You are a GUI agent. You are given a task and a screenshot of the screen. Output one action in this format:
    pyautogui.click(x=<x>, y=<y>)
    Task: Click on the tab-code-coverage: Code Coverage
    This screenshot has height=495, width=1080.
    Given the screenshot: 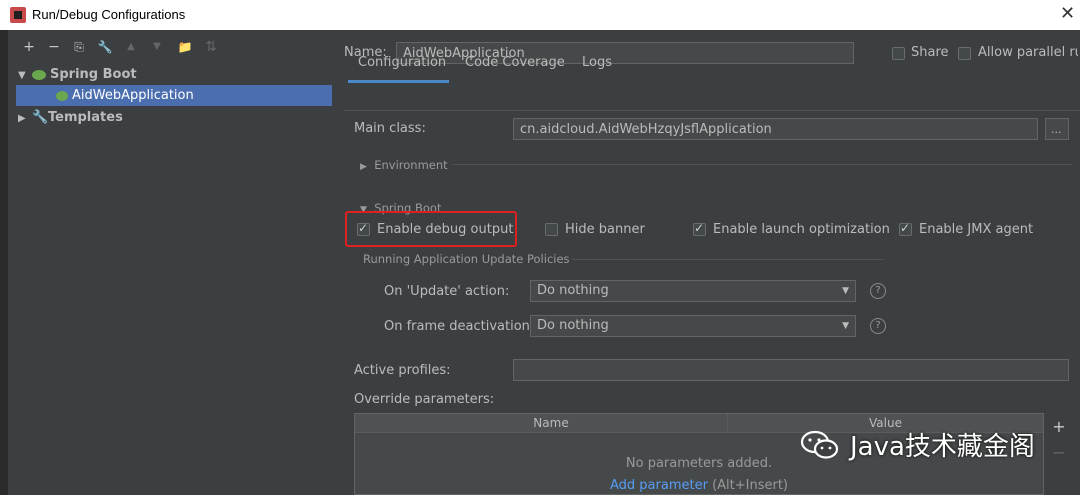 What is the action you would take?
    pyautogui.click(x=515, y=66)
    